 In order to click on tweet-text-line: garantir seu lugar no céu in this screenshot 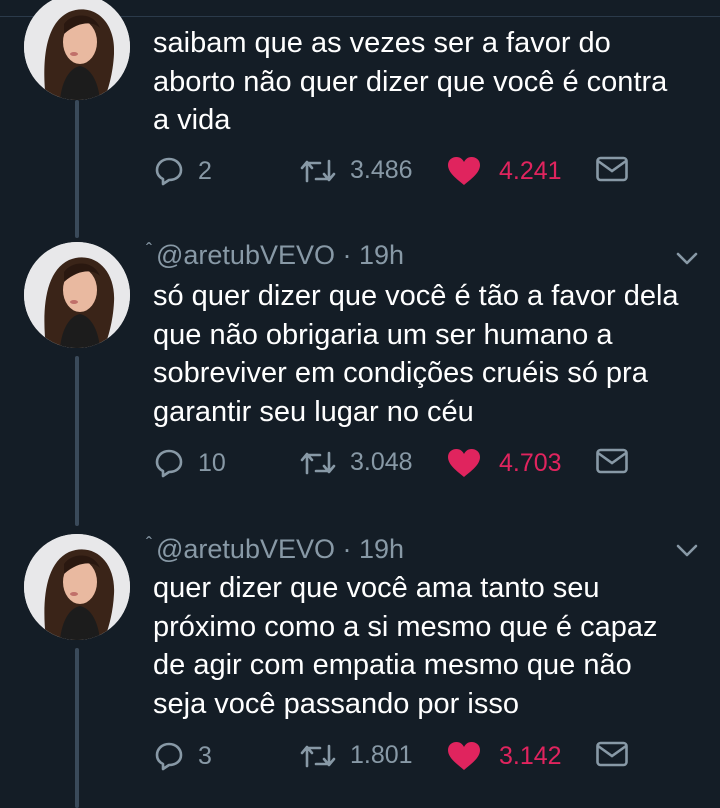, I will do `click(313, 411)`.